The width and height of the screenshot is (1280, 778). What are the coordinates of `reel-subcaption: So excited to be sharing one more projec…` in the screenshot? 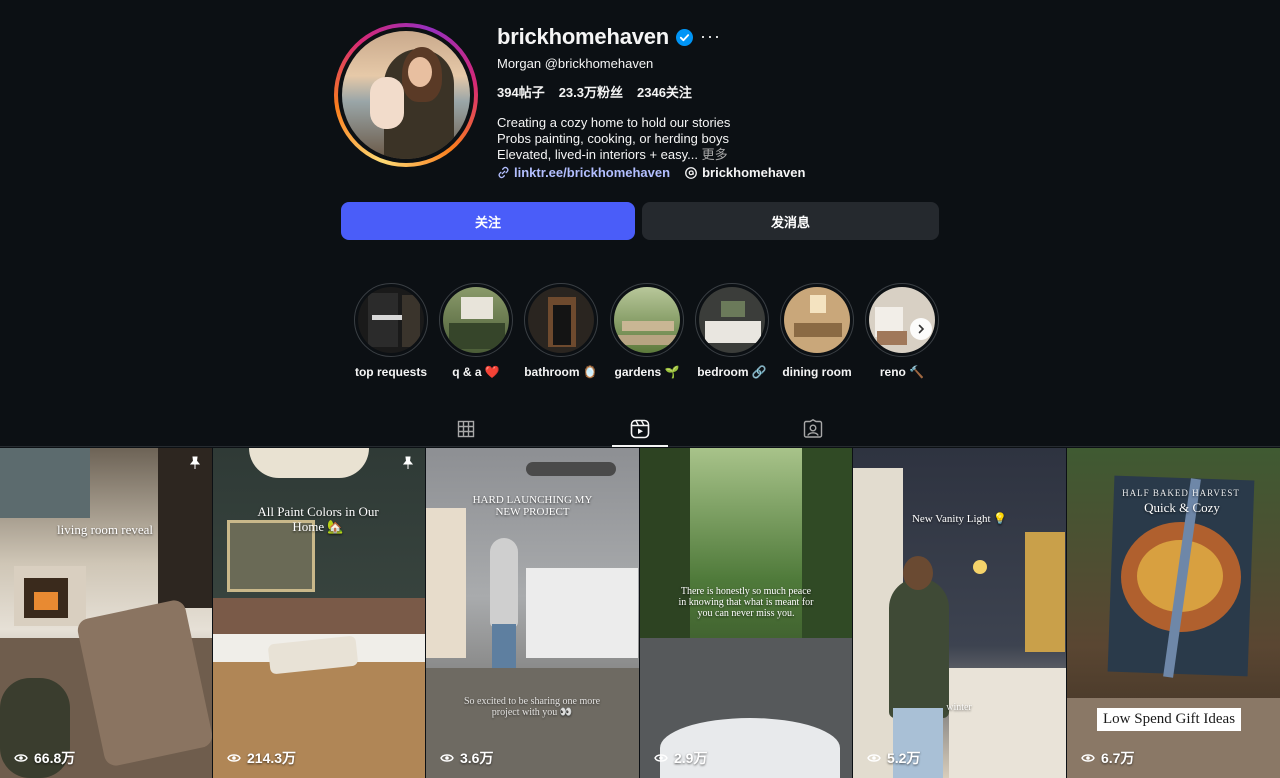 It's located at (532, 707).